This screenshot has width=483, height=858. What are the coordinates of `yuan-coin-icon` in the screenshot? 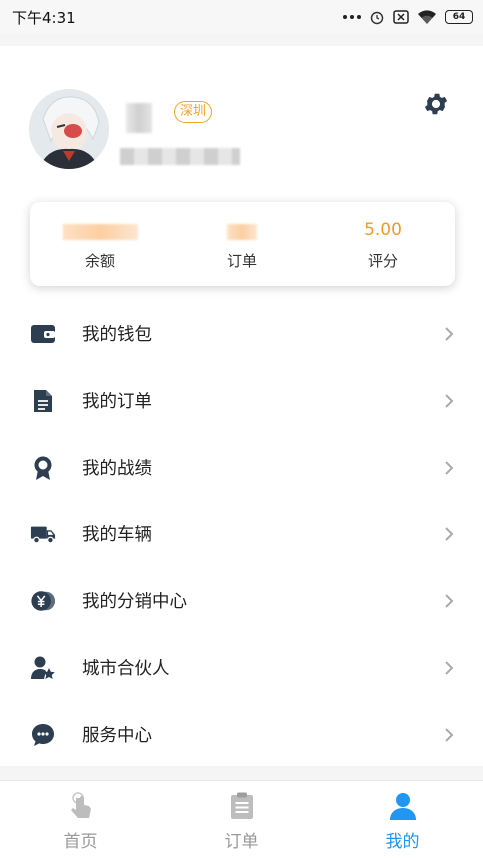 It's located at (43, 601).